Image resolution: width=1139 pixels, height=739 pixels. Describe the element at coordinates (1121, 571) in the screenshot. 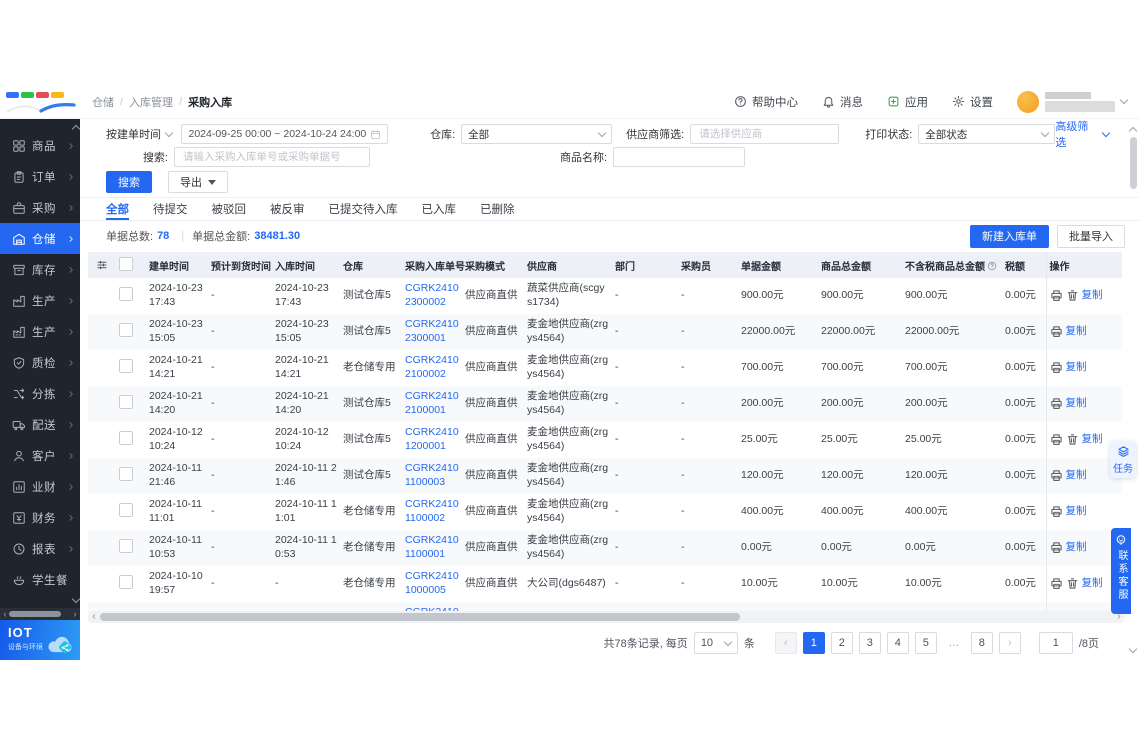

I see `contact-support-floating-button: 联系客服` at that location.